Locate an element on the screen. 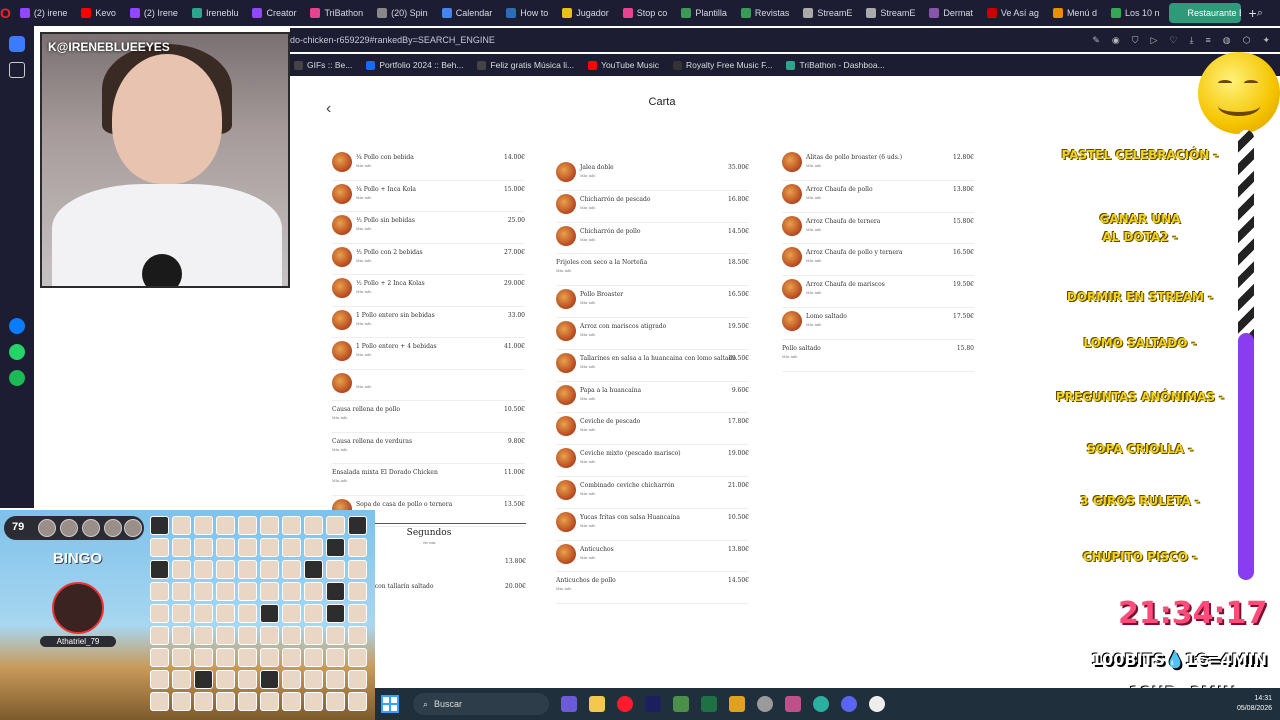 This screenshot has height=720, width=1280. opera-logo-icon: O is located at coordinates (5, 13).